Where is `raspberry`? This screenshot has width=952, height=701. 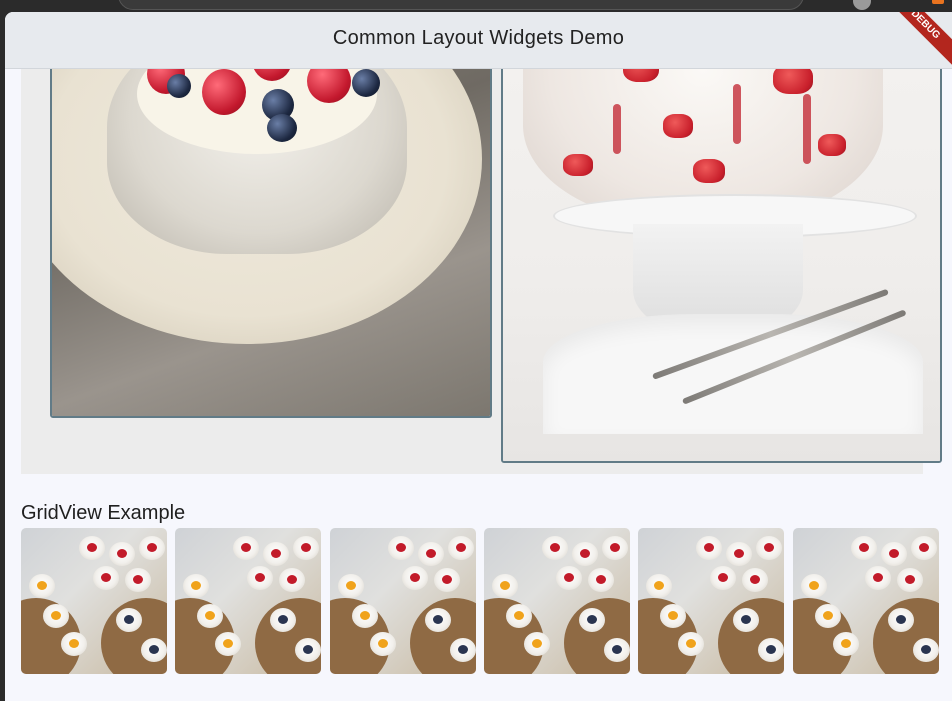 raspberry is located at coordinates (224, 92).